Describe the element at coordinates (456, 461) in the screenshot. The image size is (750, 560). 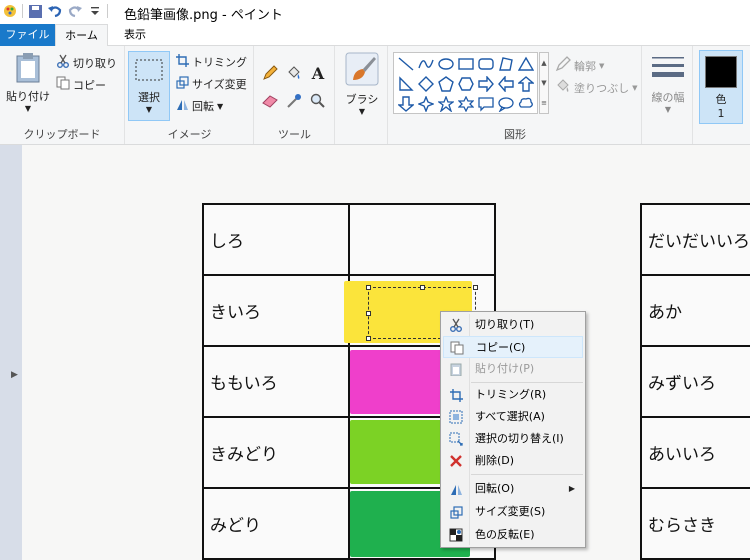
I see `delete-icon` at that location.